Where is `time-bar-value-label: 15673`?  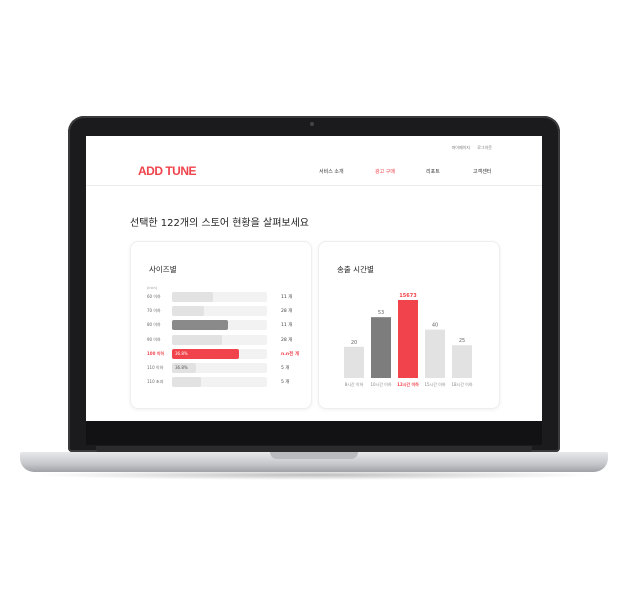
time-bar-value-label: 15673 is located at coordinates (408, 296).